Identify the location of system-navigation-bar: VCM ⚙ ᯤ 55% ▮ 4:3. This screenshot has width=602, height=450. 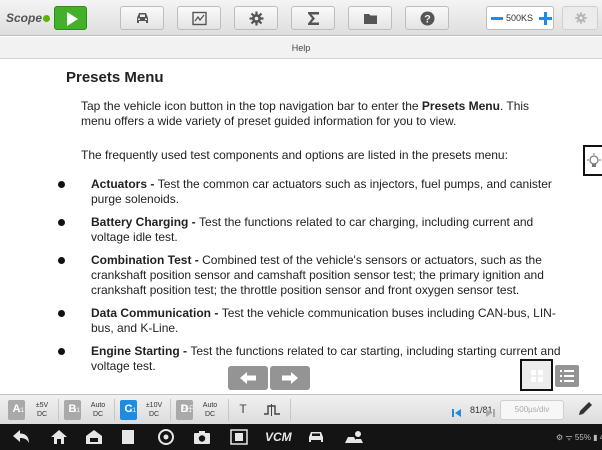
(301, 437).